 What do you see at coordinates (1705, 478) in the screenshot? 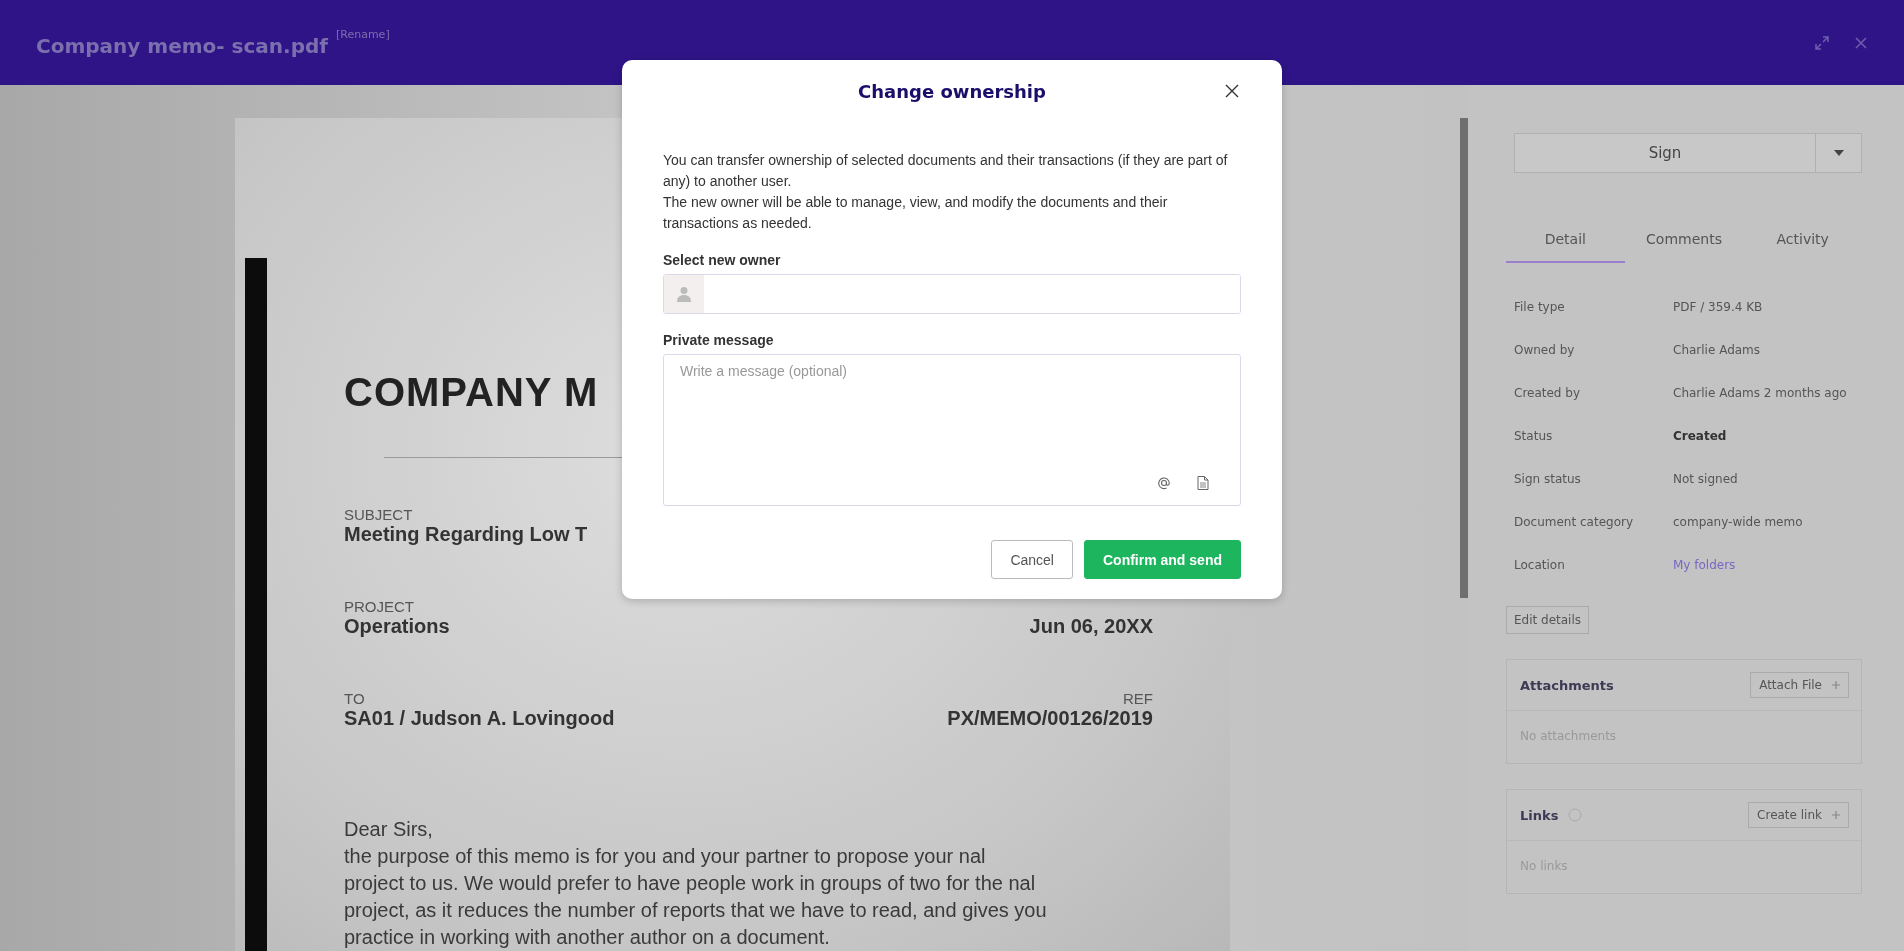
I see `detail-value: Not signed` at bounding box center [1705, 478].